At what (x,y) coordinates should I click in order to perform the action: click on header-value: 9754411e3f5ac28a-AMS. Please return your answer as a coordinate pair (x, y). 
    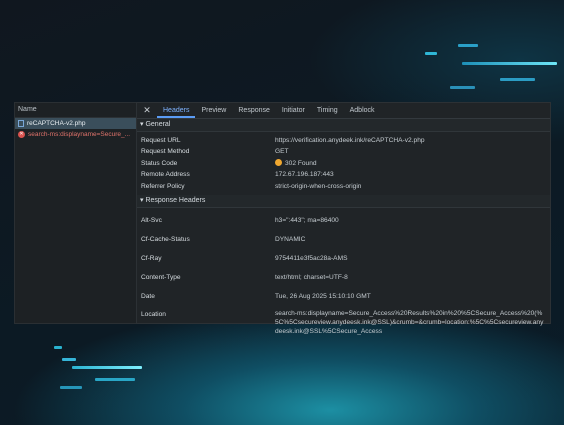
    Looking at the image, I should click on (311, 259).